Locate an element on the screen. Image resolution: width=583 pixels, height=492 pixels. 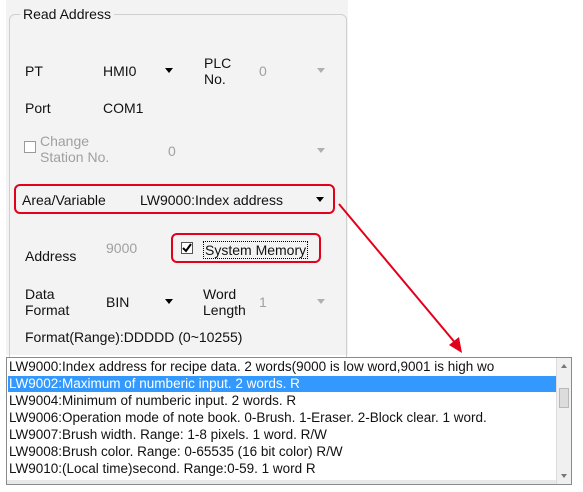
word-length-dropdown-arrow-icon is located at coordinates (321, 301).